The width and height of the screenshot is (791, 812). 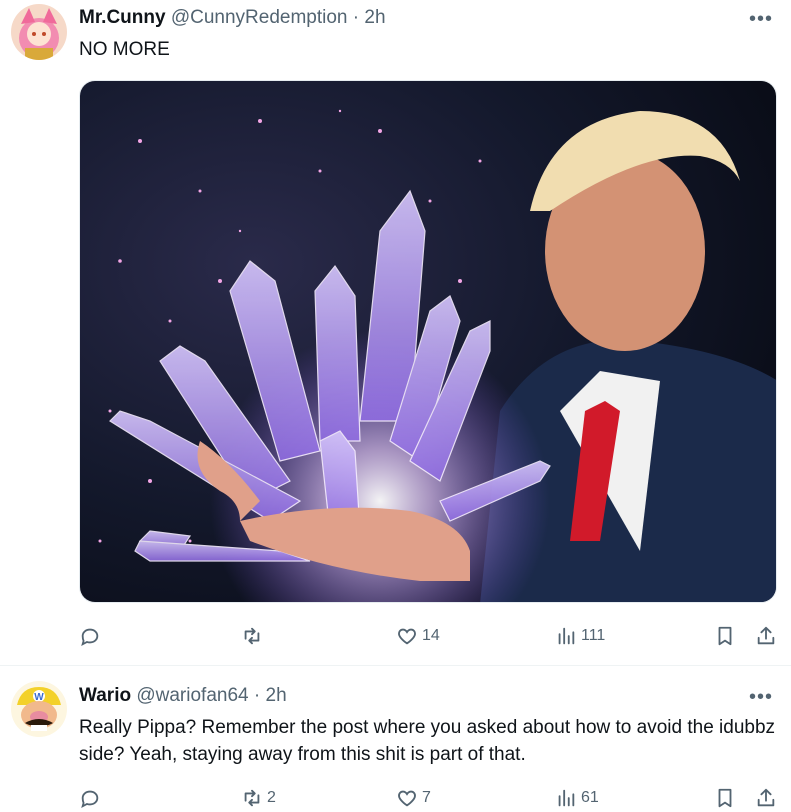 I want to click on tweet-actions: 14 111, so click(x=429, y=636).